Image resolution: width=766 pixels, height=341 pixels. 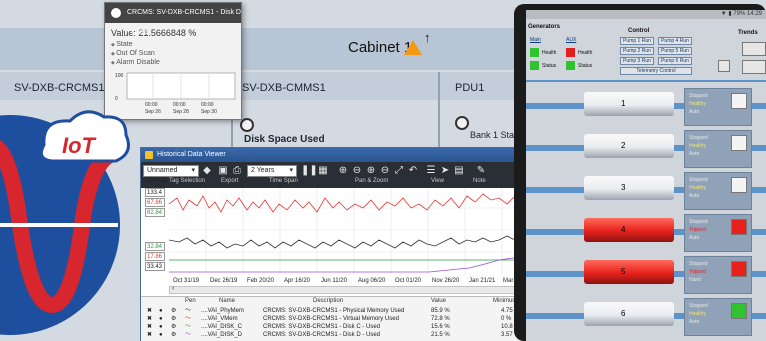 What do you see at coordinates (309, 170) in the screenshot?
I see `pause-icon: ❚❚` at bounding box center [309, 170].